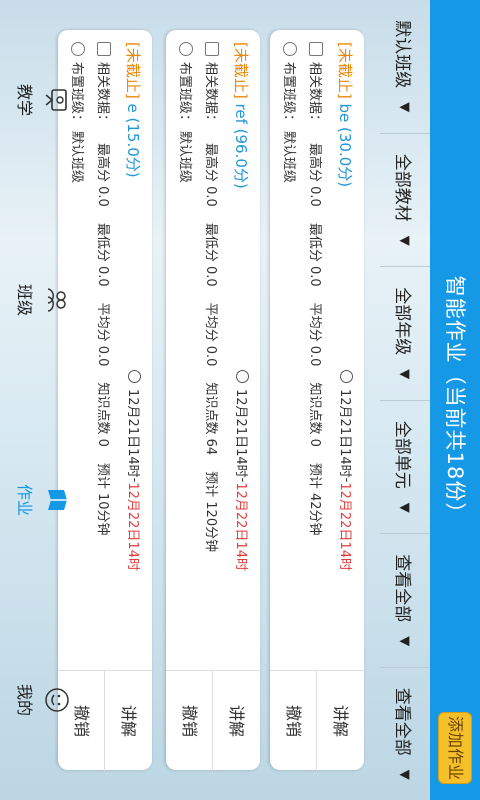 This screenshot has height=800, width=480. Describe the element at coordinates (57, 500) in the screenshot. I see `homework-icon` at that location.